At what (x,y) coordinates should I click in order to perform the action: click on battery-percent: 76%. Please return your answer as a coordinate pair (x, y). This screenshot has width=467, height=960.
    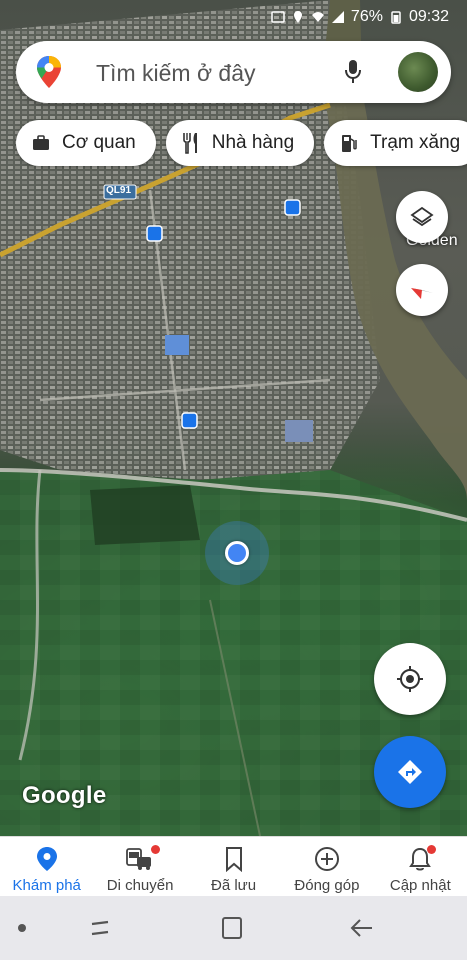
    Looking at the image, I should click on (366, 16).